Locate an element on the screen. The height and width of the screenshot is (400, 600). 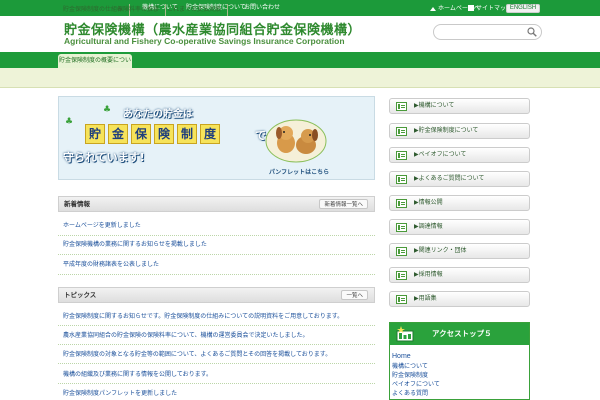
sidebar-button-links: ▶関連リンク・団体 is located at coordinates (459, 251).